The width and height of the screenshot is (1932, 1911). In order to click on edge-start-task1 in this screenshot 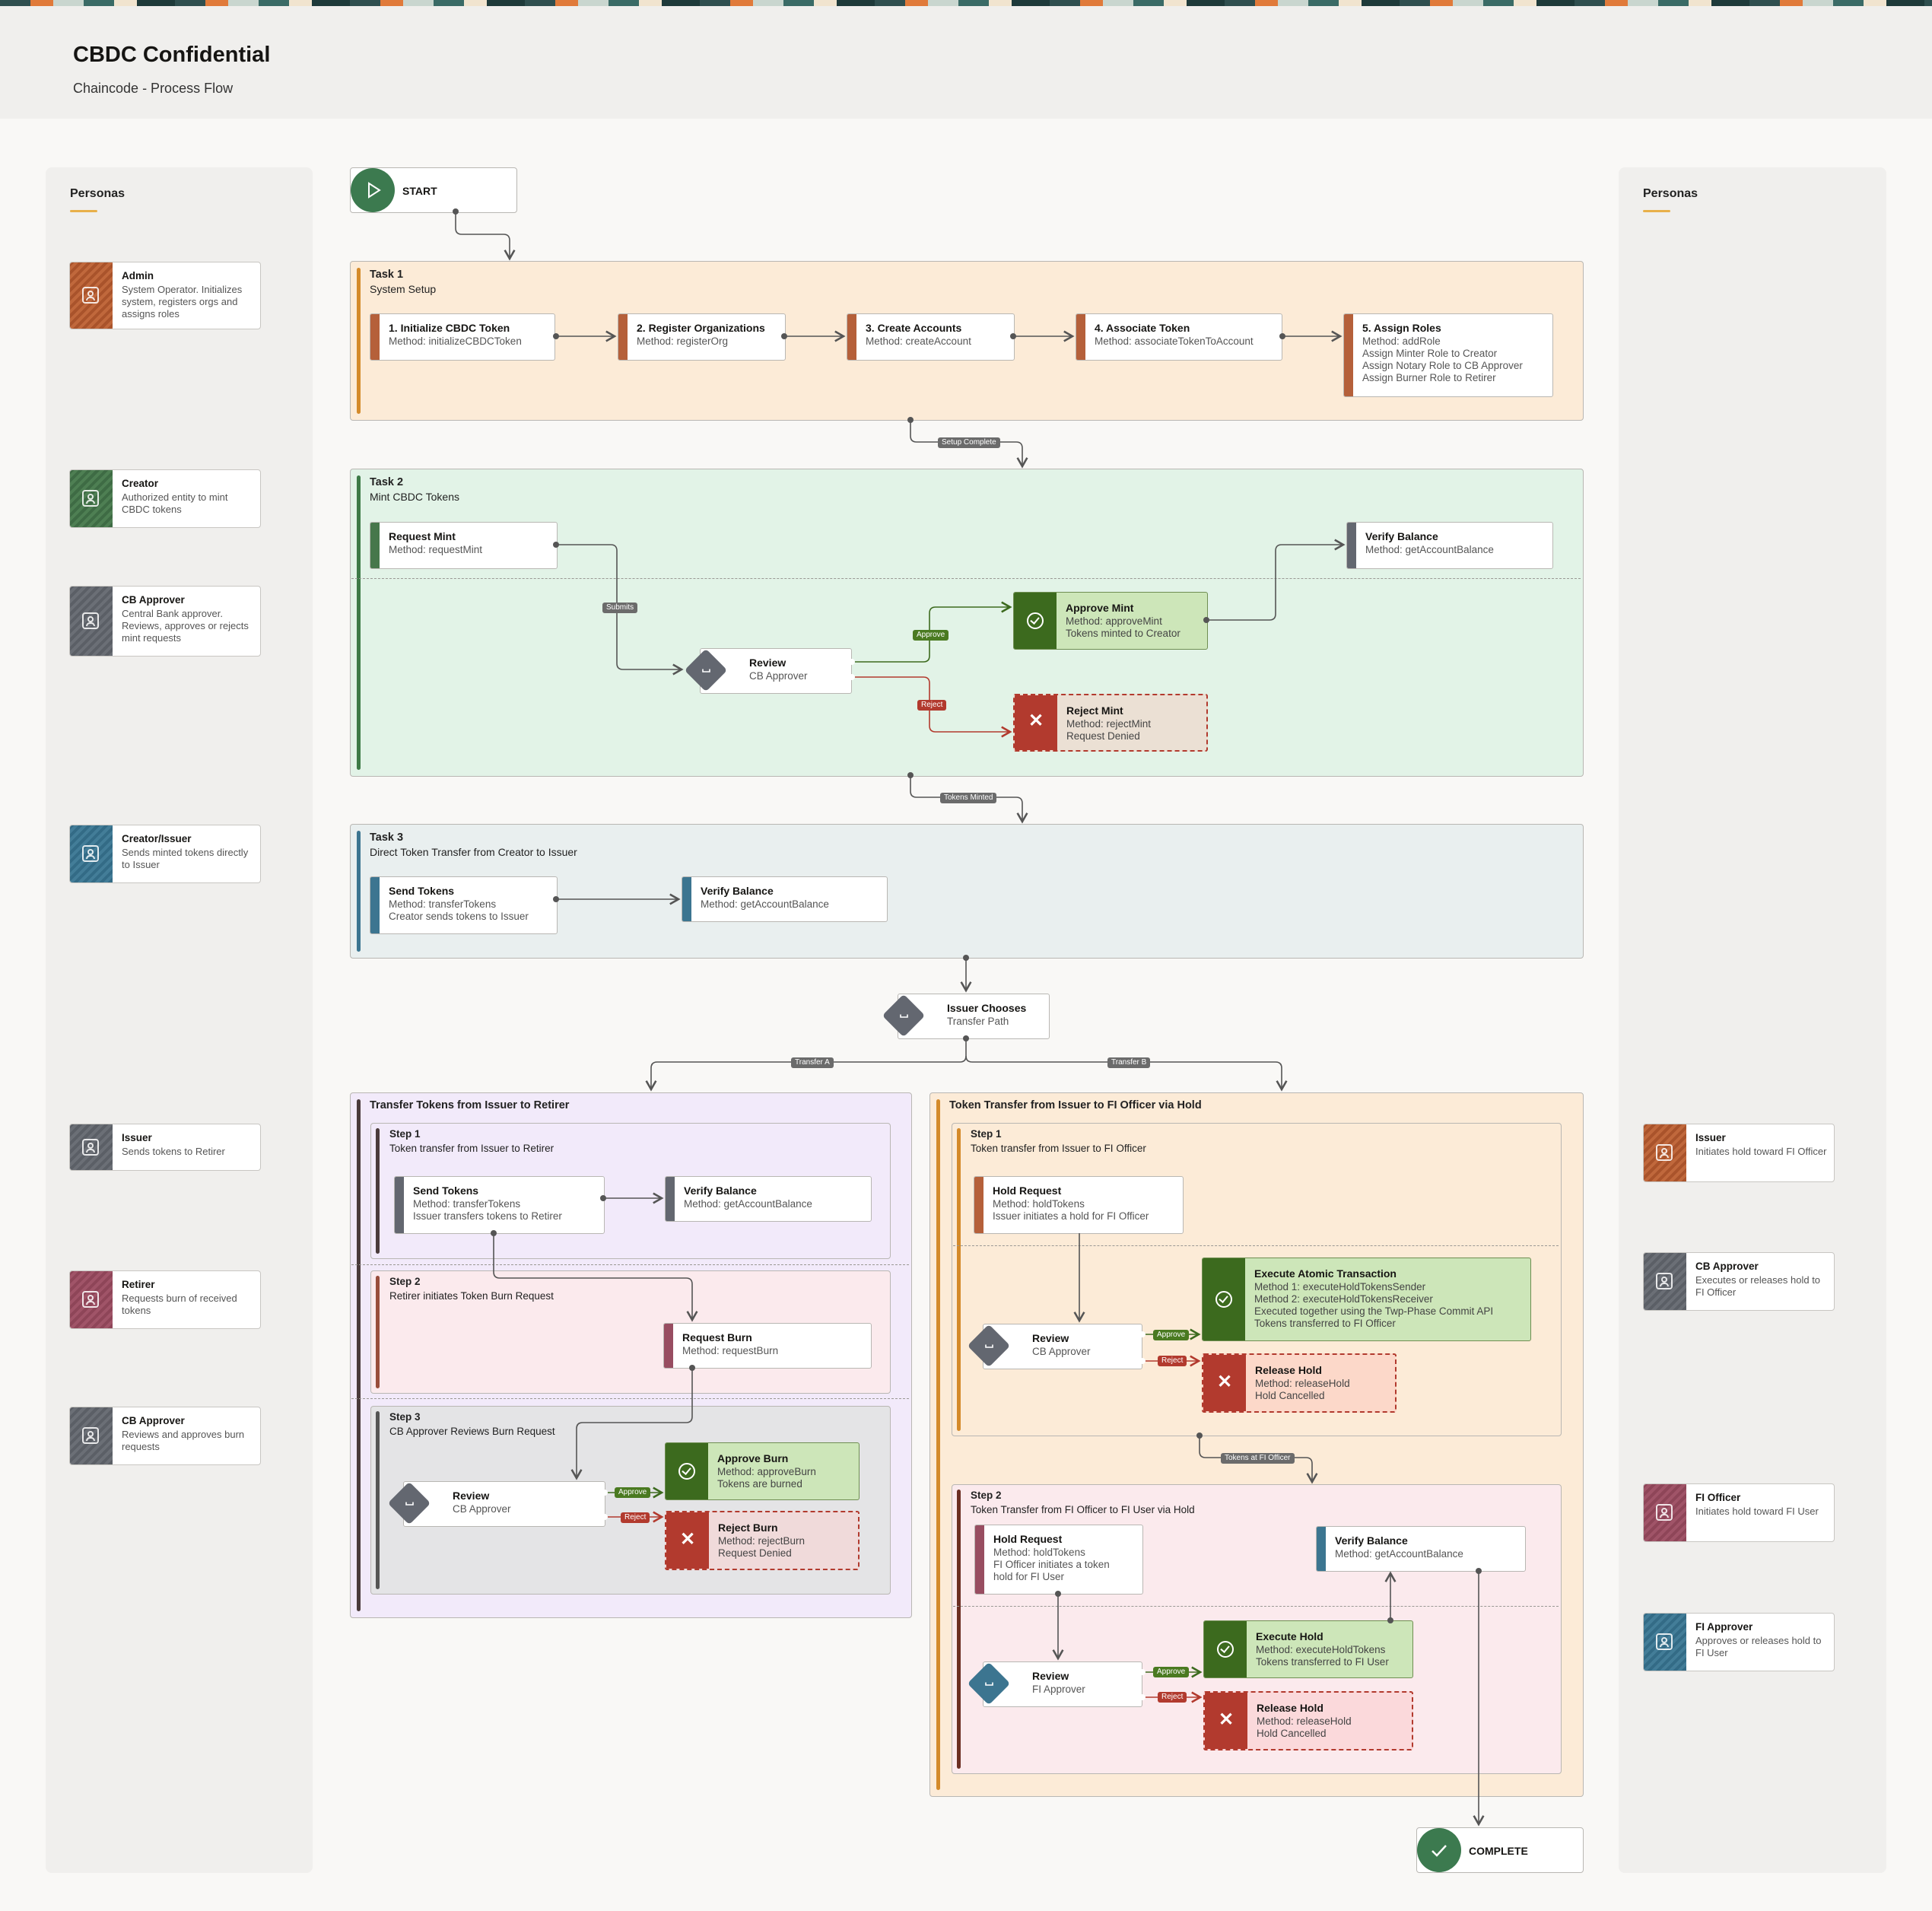, I will do `click(485, 236)`.